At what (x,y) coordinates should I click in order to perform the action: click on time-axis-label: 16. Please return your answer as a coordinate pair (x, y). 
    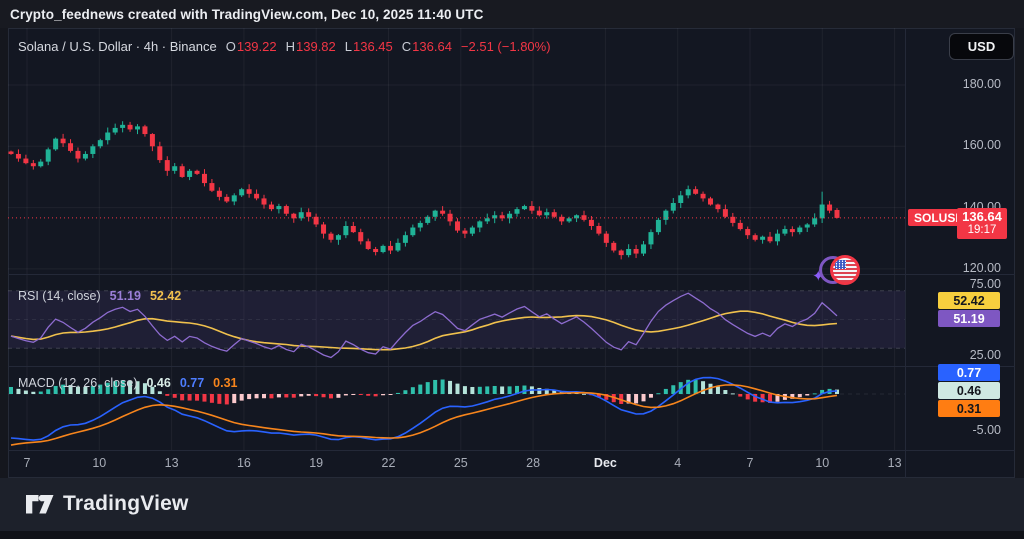
    Looking at the image, I should click on (244, 463).